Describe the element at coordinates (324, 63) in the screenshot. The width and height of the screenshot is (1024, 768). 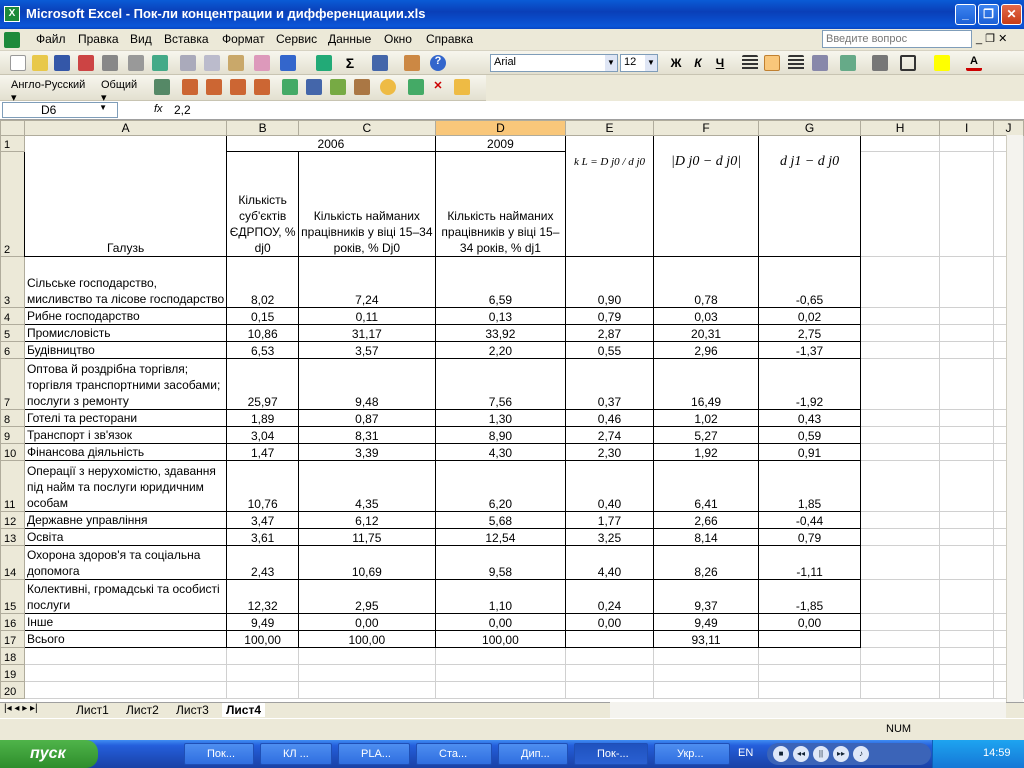
I see `hyperlink-icon` at that location.